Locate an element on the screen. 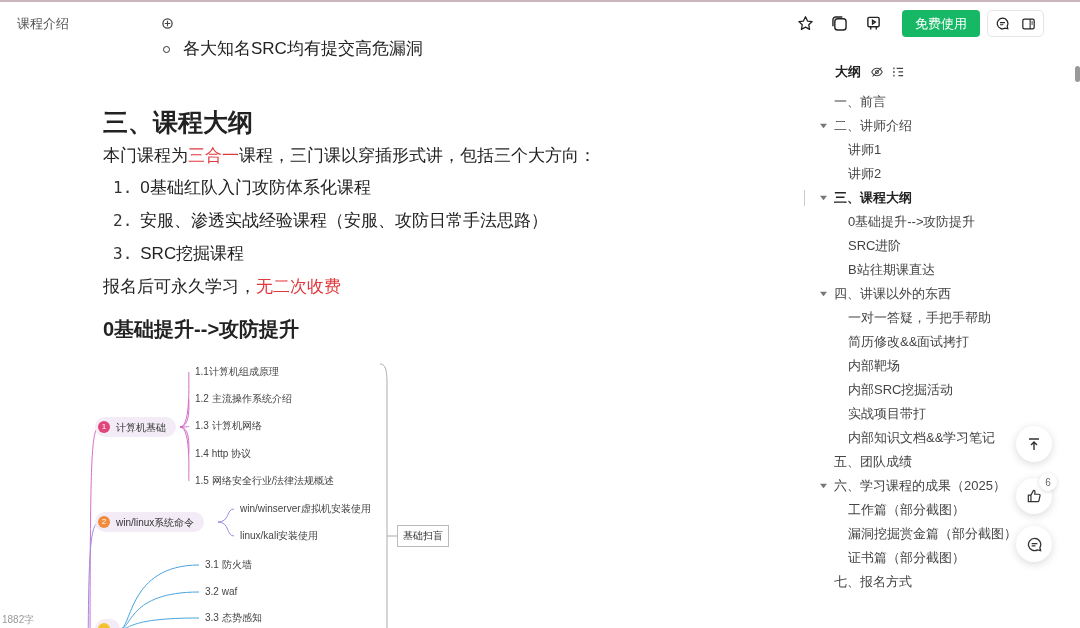  mind-map-label: linux/kali安装使用 is located at coordinates (279, 536).